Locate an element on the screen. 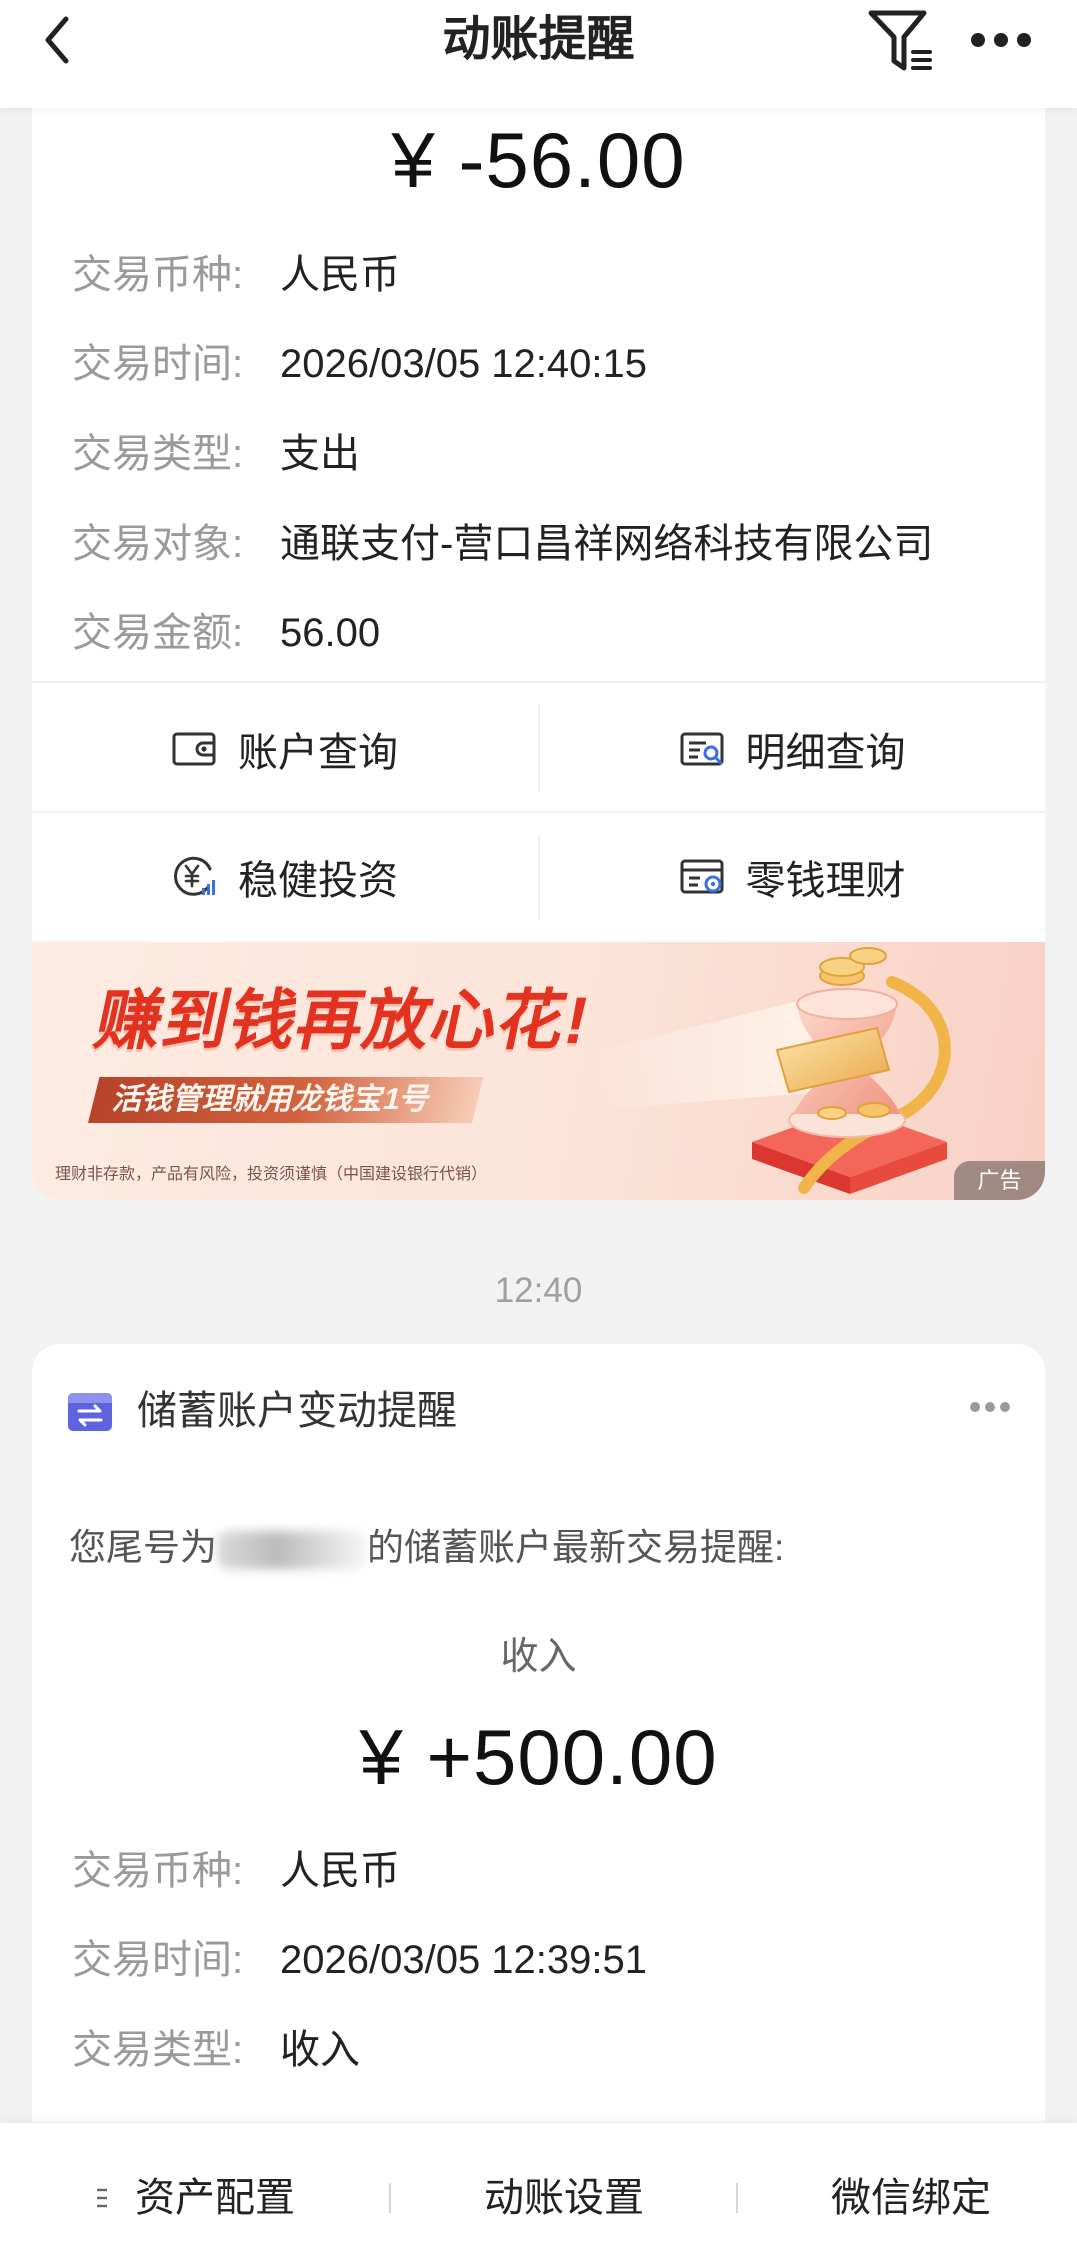 The image size is (1077, 2268). wallet-icon is located at coordinates (194, 749).